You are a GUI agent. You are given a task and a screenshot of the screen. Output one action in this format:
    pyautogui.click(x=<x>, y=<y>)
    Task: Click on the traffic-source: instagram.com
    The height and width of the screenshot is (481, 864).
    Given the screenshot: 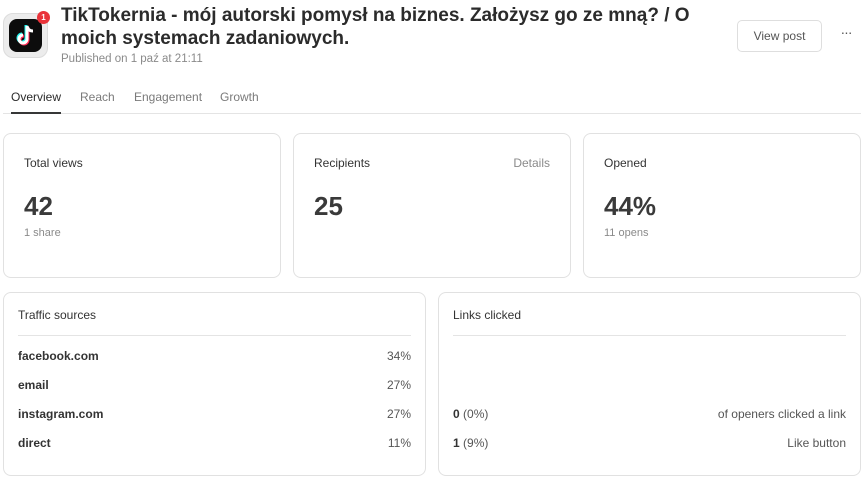 What is the action you would take?
    pyautogui.click(x=61, y=414)
    